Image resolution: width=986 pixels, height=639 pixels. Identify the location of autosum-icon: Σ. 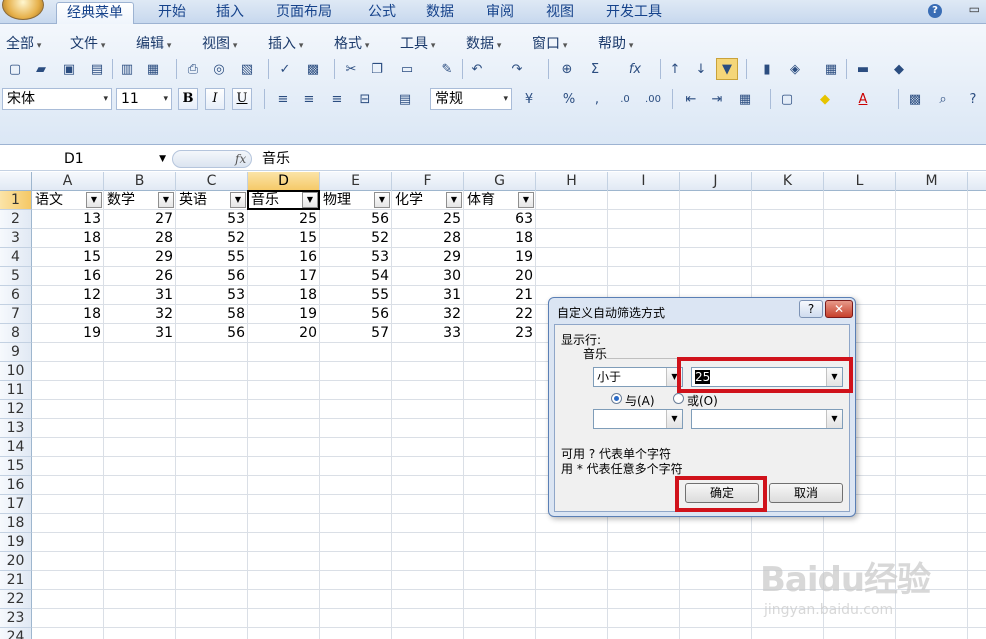
(595, 69).